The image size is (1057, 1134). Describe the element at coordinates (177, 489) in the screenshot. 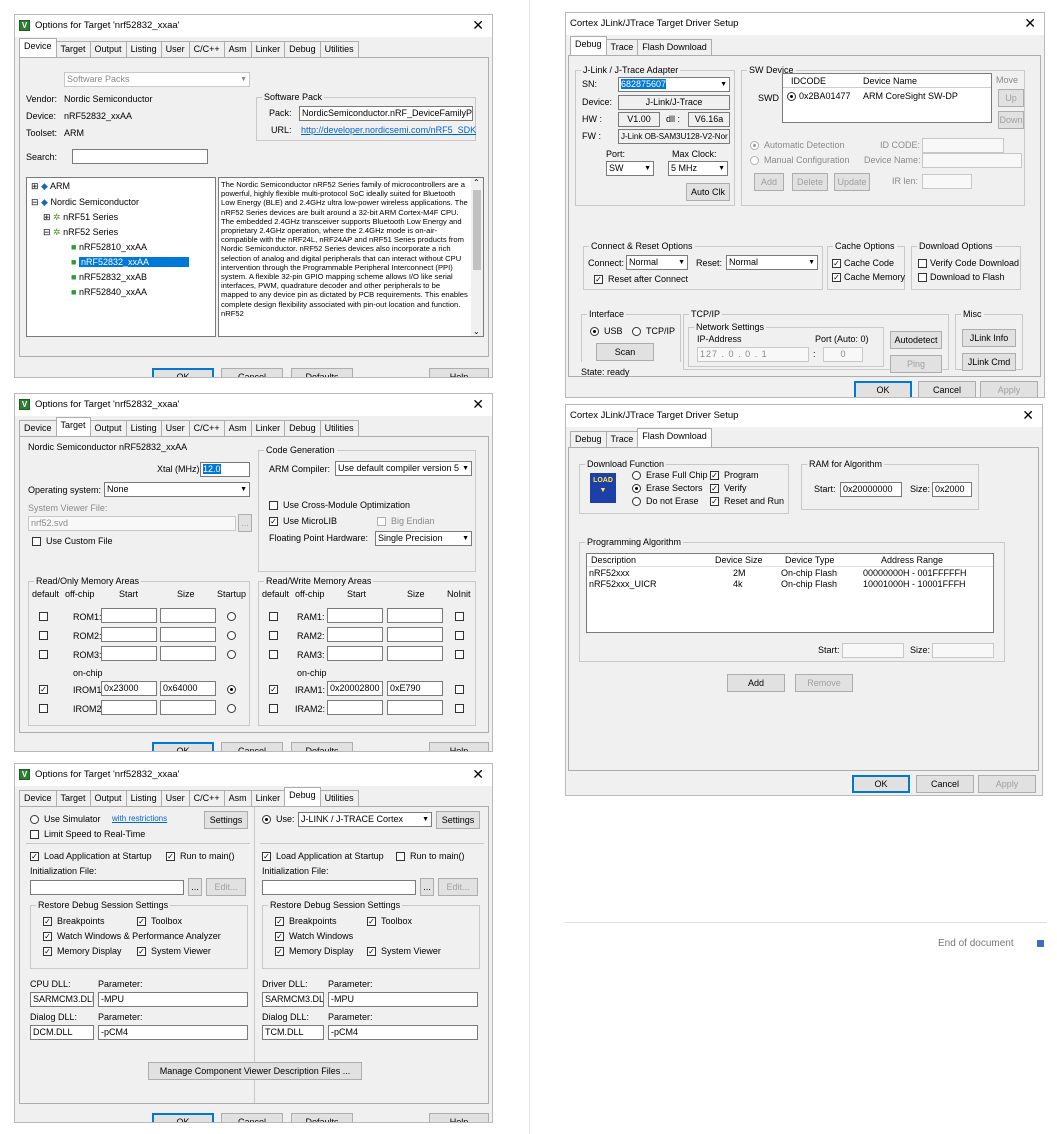

I see `os-select: None` at that location.